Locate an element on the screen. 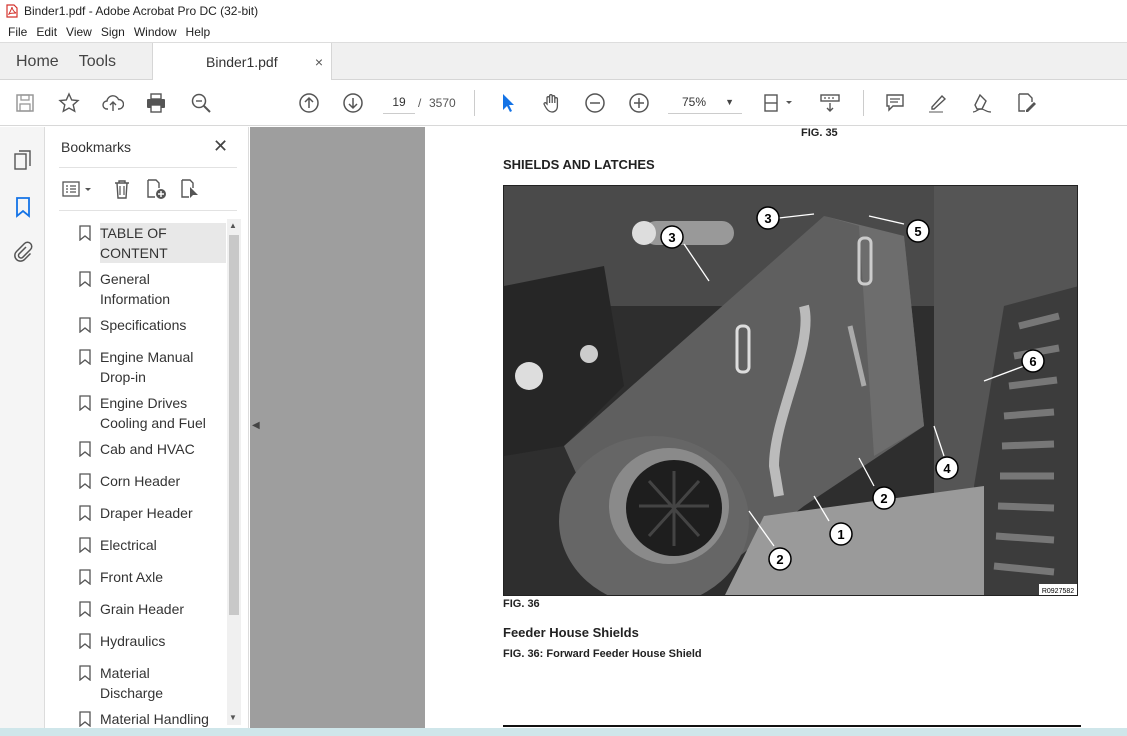  bookmark-search-icon is located at coordinates (190, 189).